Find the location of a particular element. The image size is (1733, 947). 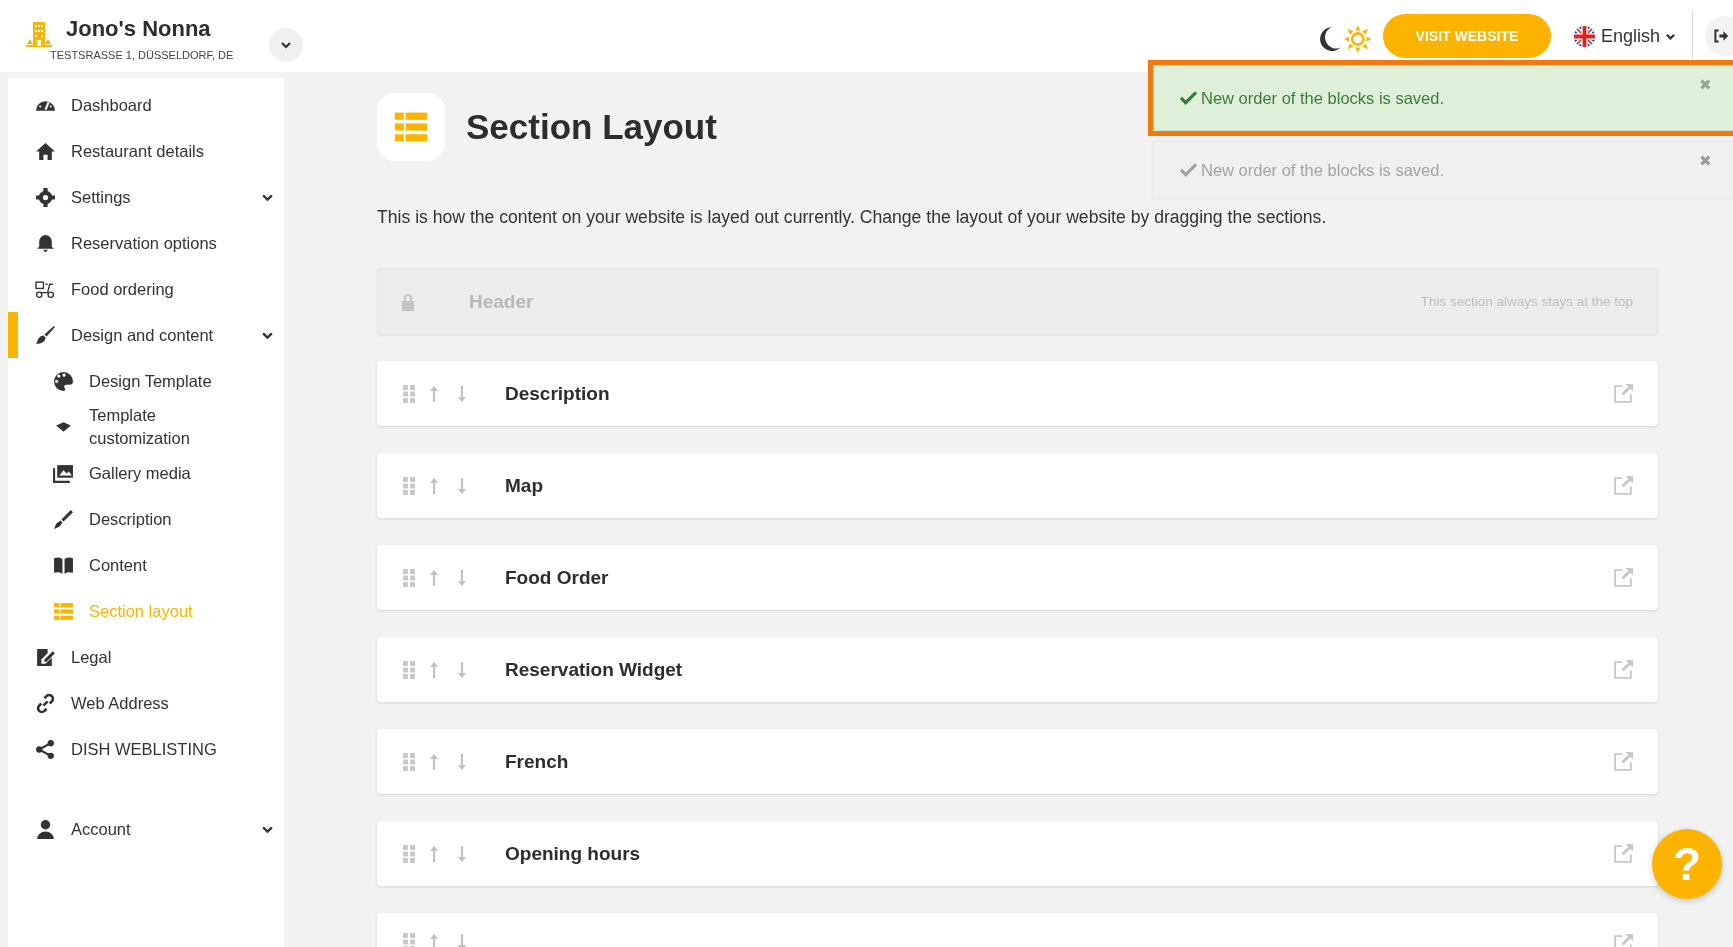

pen-icon is located at coordinates (63, 519).